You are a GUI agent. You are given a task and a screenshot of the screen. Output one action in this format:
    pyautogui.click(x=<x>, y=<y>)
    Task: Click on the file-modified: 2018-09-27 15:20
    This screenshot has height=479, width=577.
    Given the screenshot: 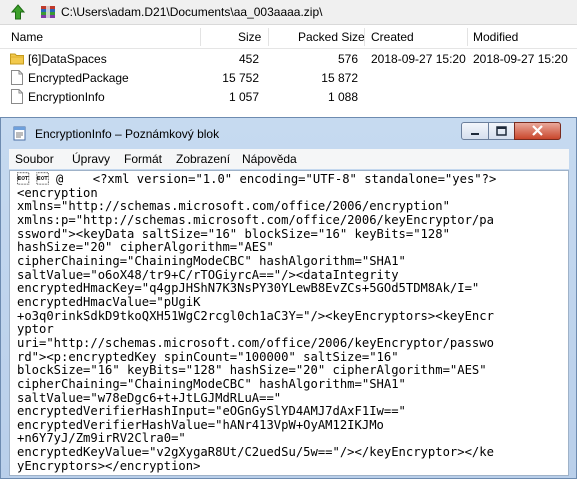 What is the action you would take?
    pyautogui.click(x=520, y=59)
    